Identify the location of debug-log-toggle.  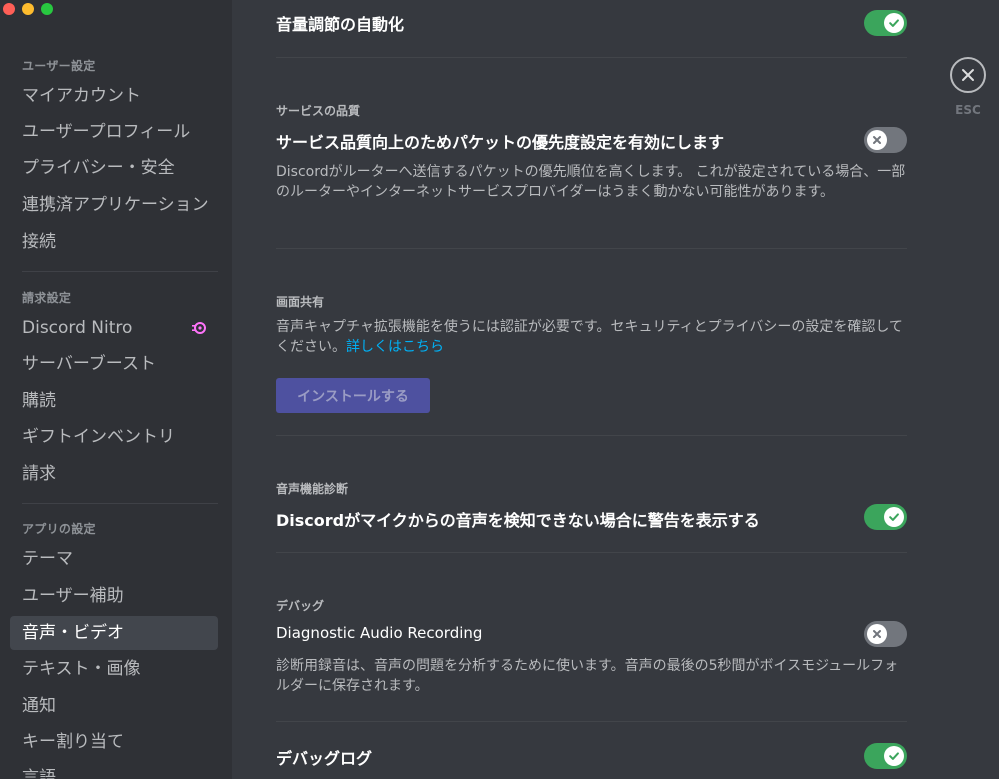
(885, 756).